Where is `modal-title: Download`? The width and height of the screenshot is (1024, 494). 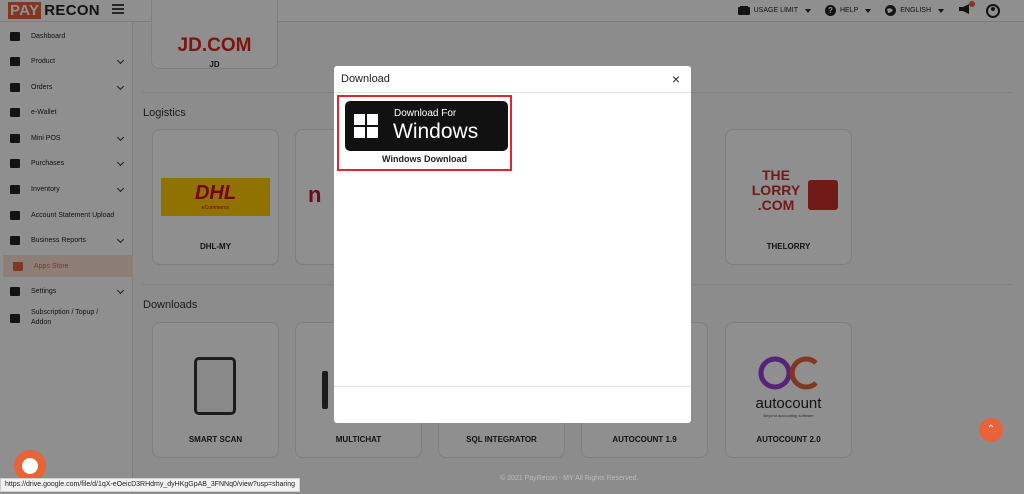
modal-title: Download is located at coordinates (365, 79).